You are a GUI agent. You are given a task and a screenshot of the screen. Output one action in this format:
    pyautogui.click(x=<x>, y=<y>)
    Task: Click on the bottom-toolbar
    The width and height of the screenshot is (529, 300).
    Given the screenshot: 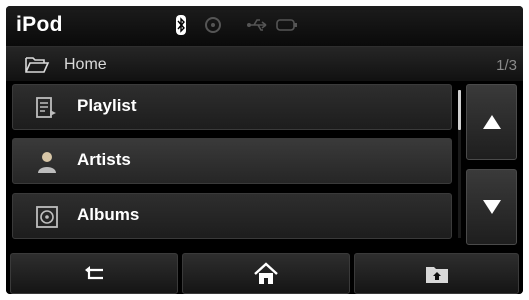 What is the action you would take?
    pyautogui.click(x=264, y=273)
    